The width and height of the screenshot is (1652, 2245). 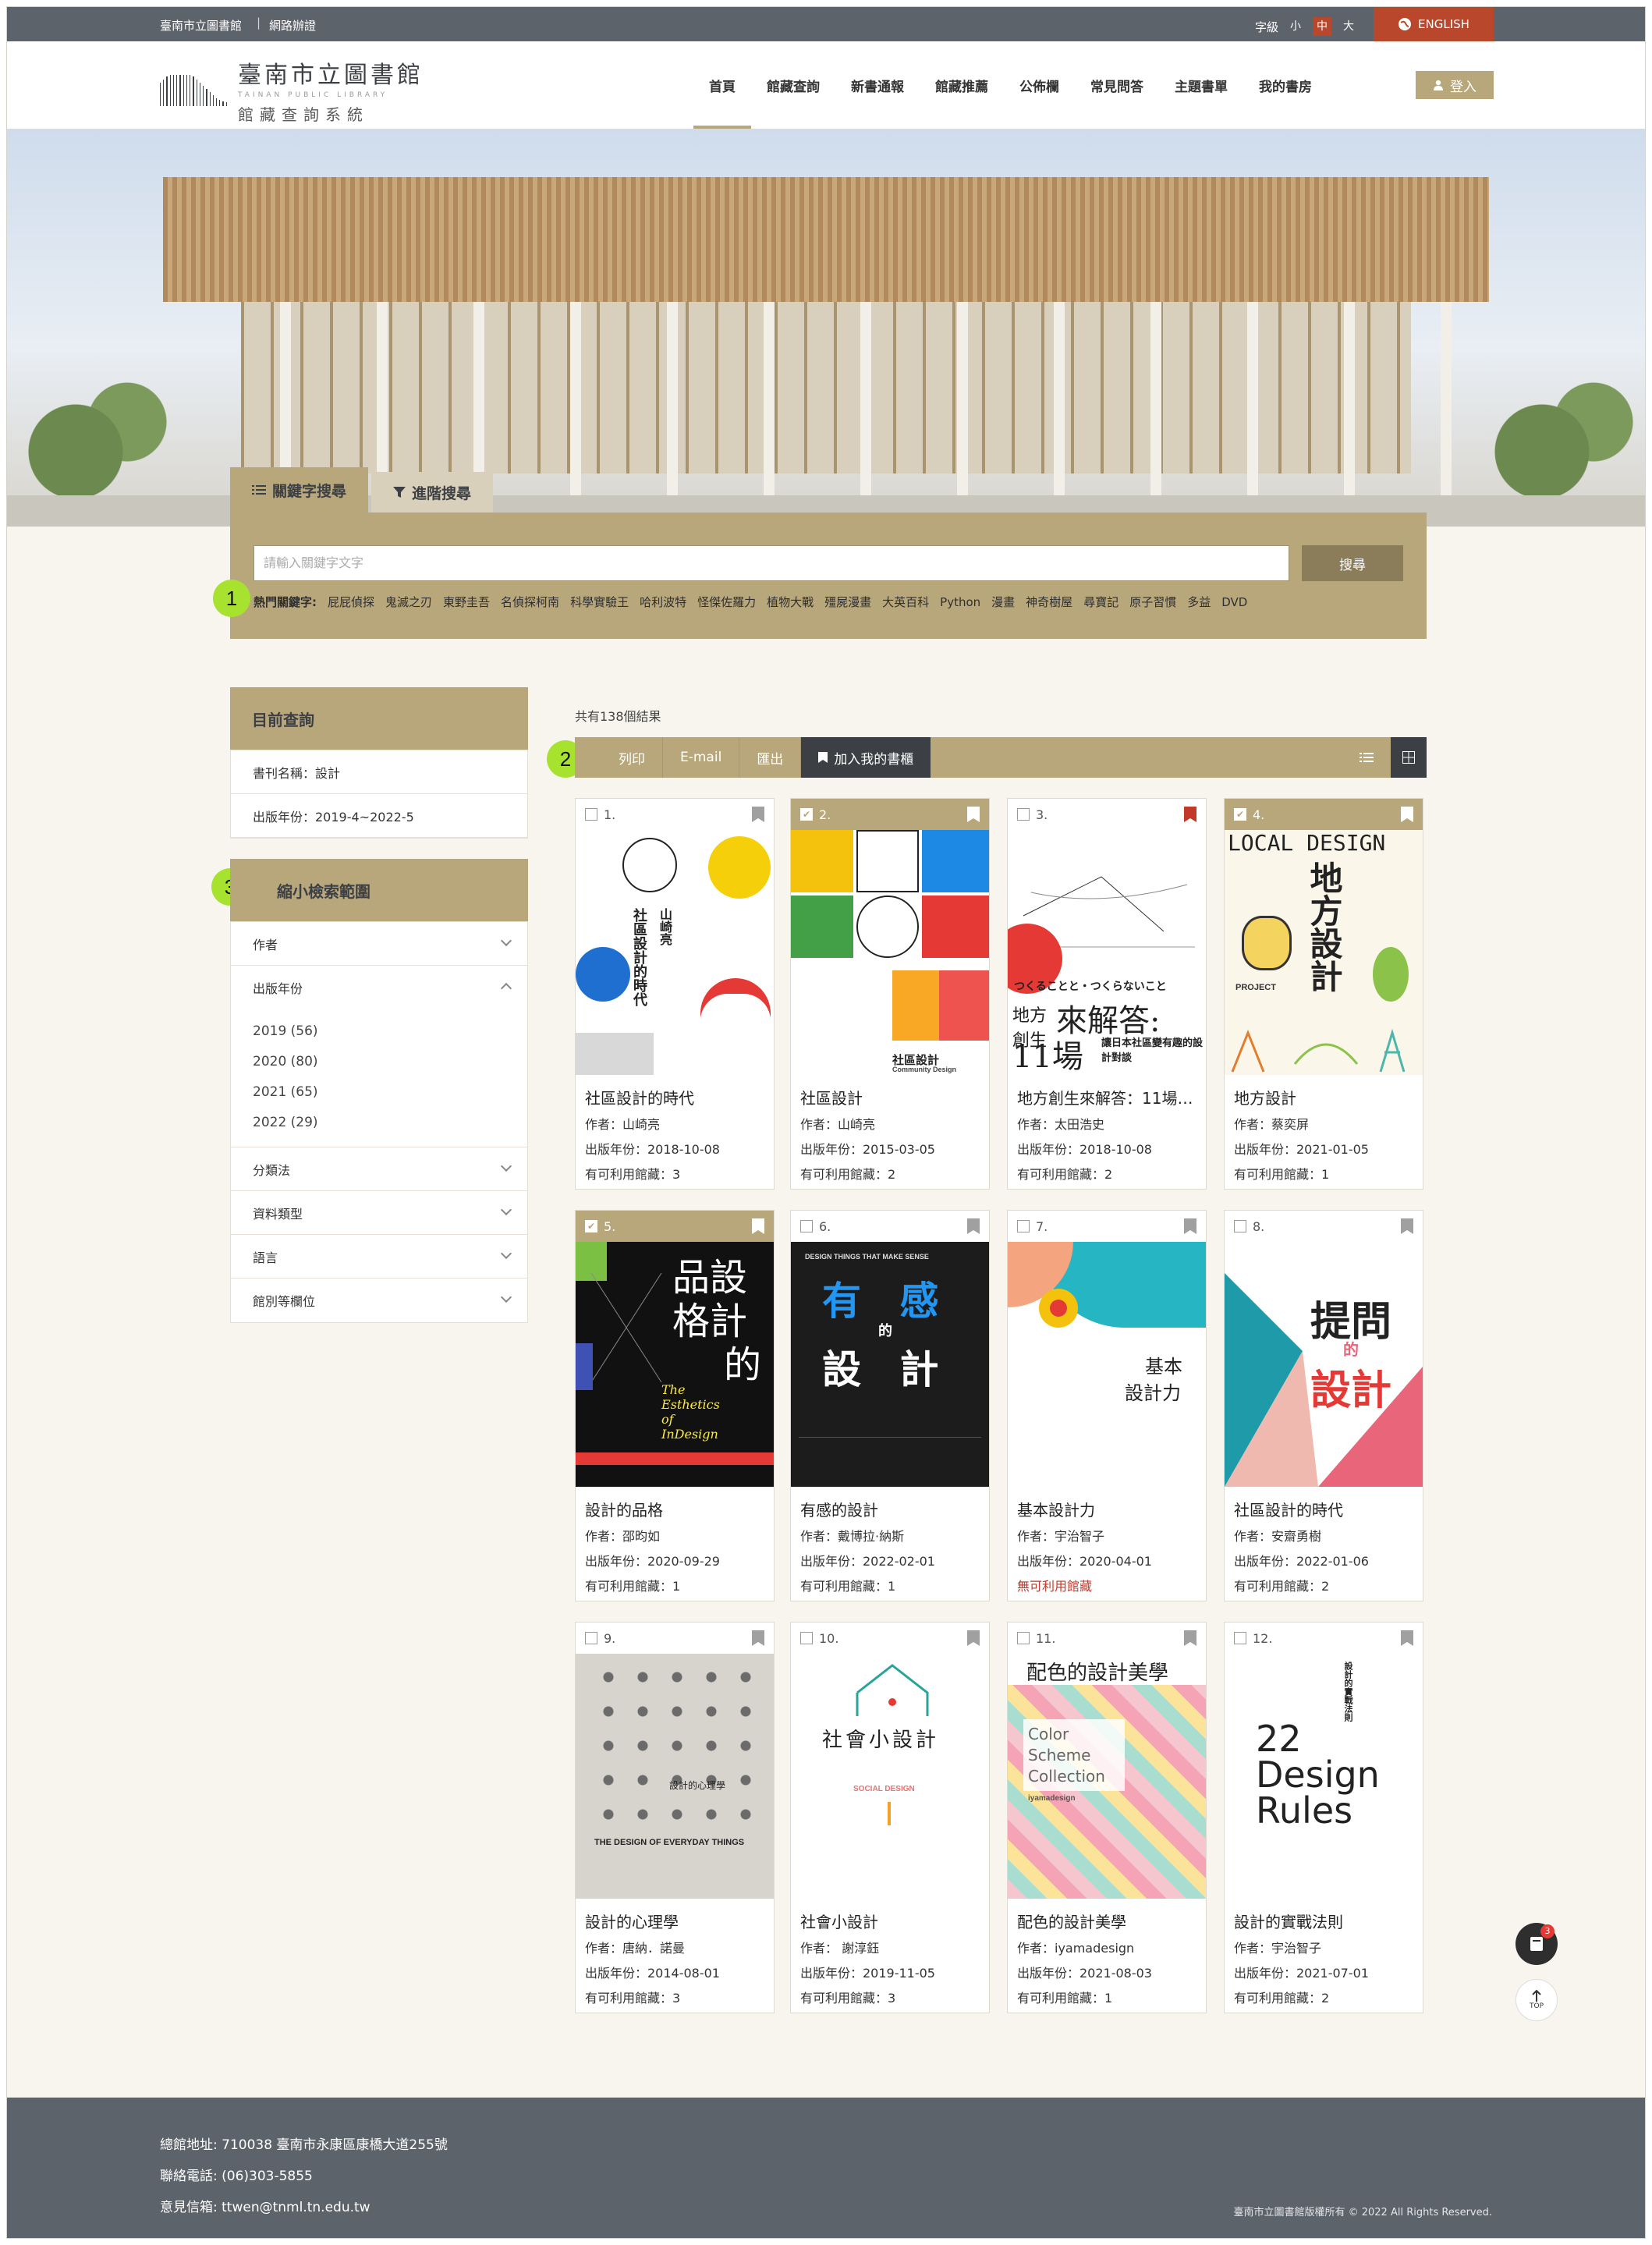 What do you see at coordinates (1106, 1097) in the screenshot?
I see `book-title: 地方創生來解答：11場讓日本社區變有趣的設計對談` at bounding box center [1106, 1097].